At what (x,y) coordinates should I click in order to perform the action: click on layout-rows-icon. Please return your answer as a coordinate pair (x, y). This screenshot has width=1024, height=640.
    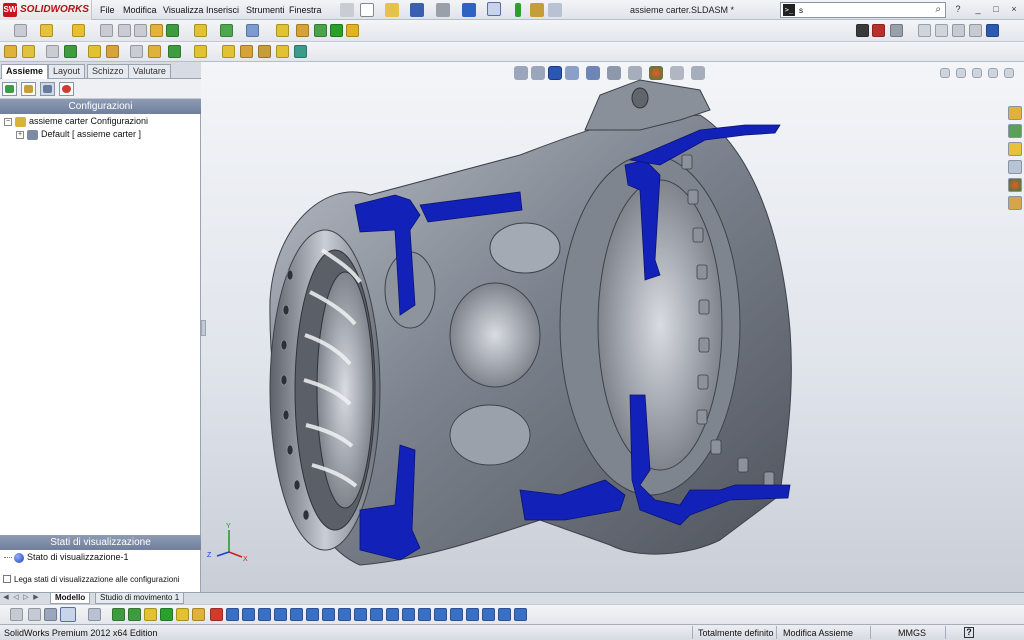
    Looking at the image, I should click on (975, 30).